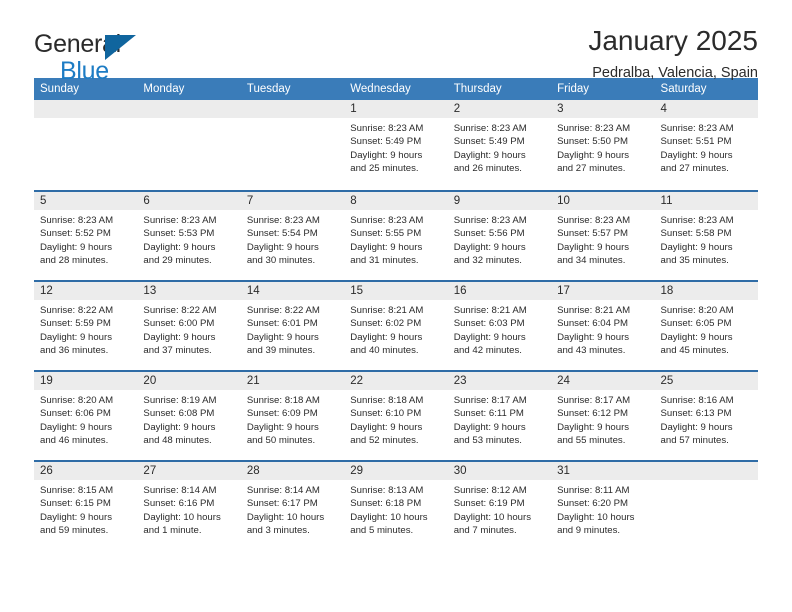  I want to click on daylight-text-line2: and 27 minutes., so click(694, 169).